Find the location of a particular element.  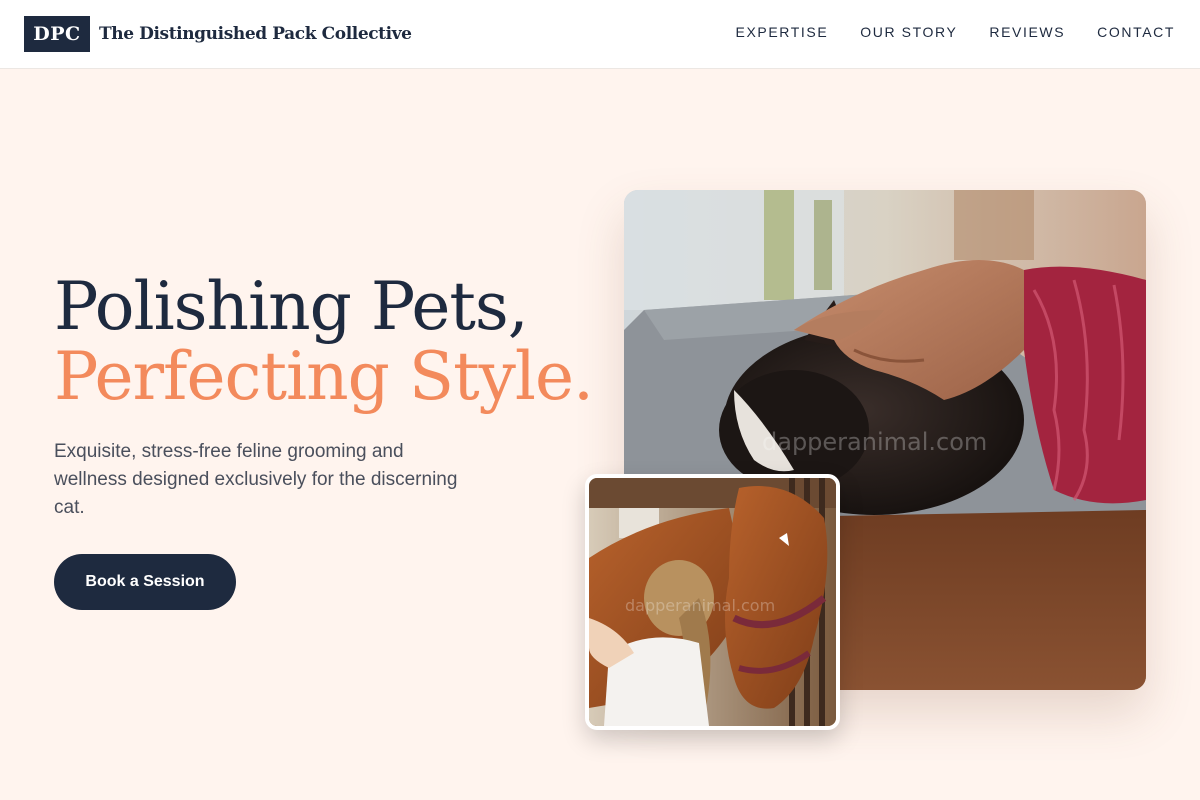

hero-title: Polishing Pets, Perfecting Style. is located at coordinates (324, 341).